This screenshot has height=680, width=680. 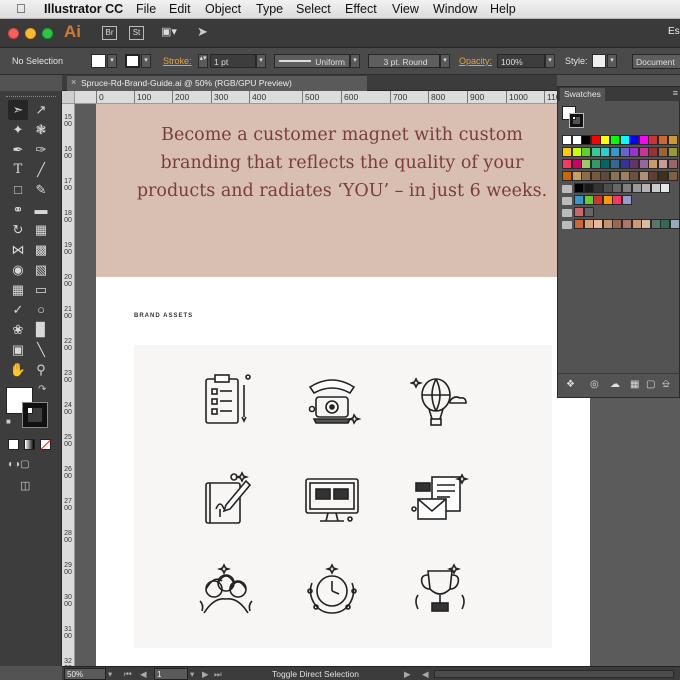 What do you see at coordinates (18, 330) in the screenshot?
I see `symbol-sprayer-tool-icon: ❀` at bounding box center [18, 330].